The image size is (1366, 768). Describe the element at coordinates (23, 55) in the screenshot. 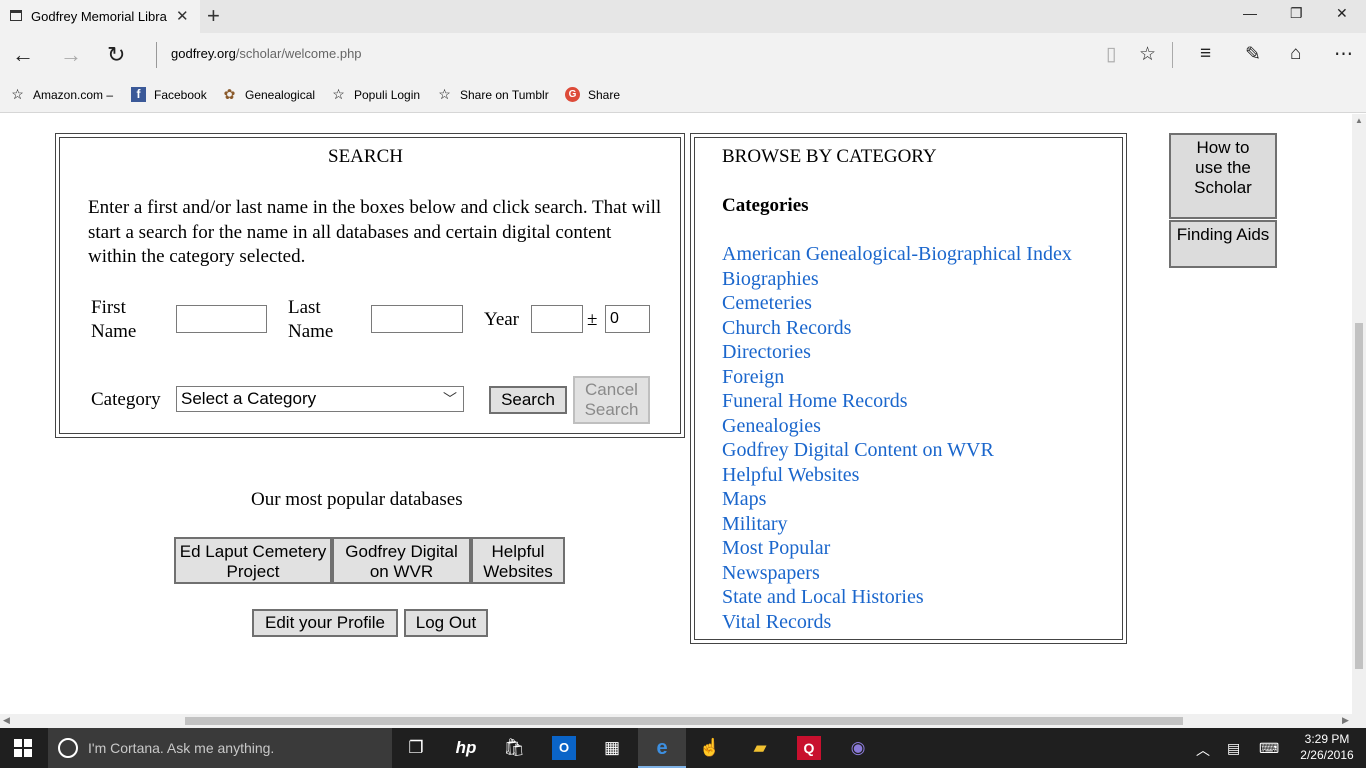

I see `back-icon: ←` at that location.